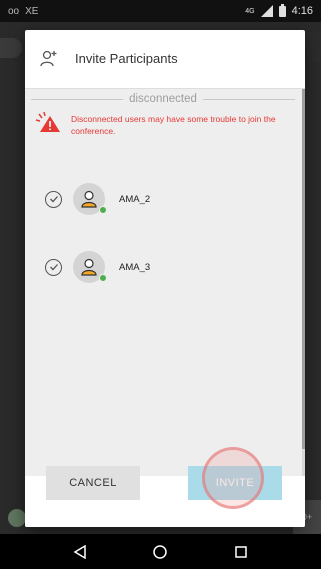 This screenshot has height=569, width=321. What do you see at coordinates (250, 11) in the screenshot?
I see `network-label: 4G` at bounding box center [250, 11].